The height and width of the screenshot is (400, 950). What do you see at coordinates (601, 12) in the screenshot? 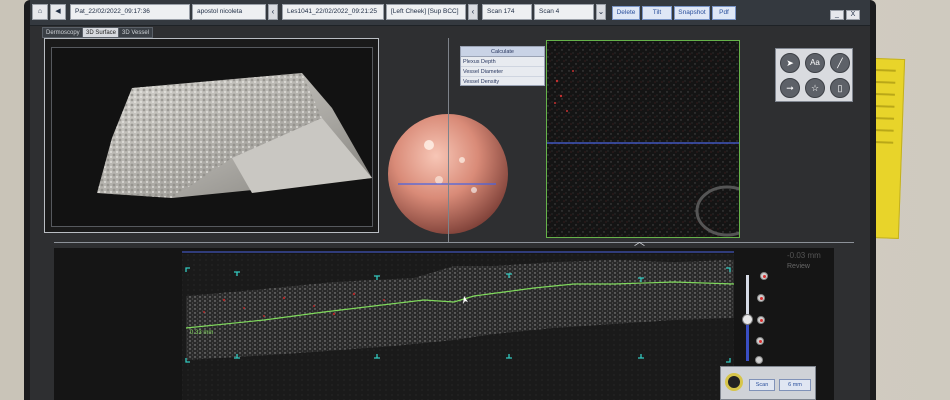
I see `chevron-down-icon: ⌄` at bounding box center [601, 12].